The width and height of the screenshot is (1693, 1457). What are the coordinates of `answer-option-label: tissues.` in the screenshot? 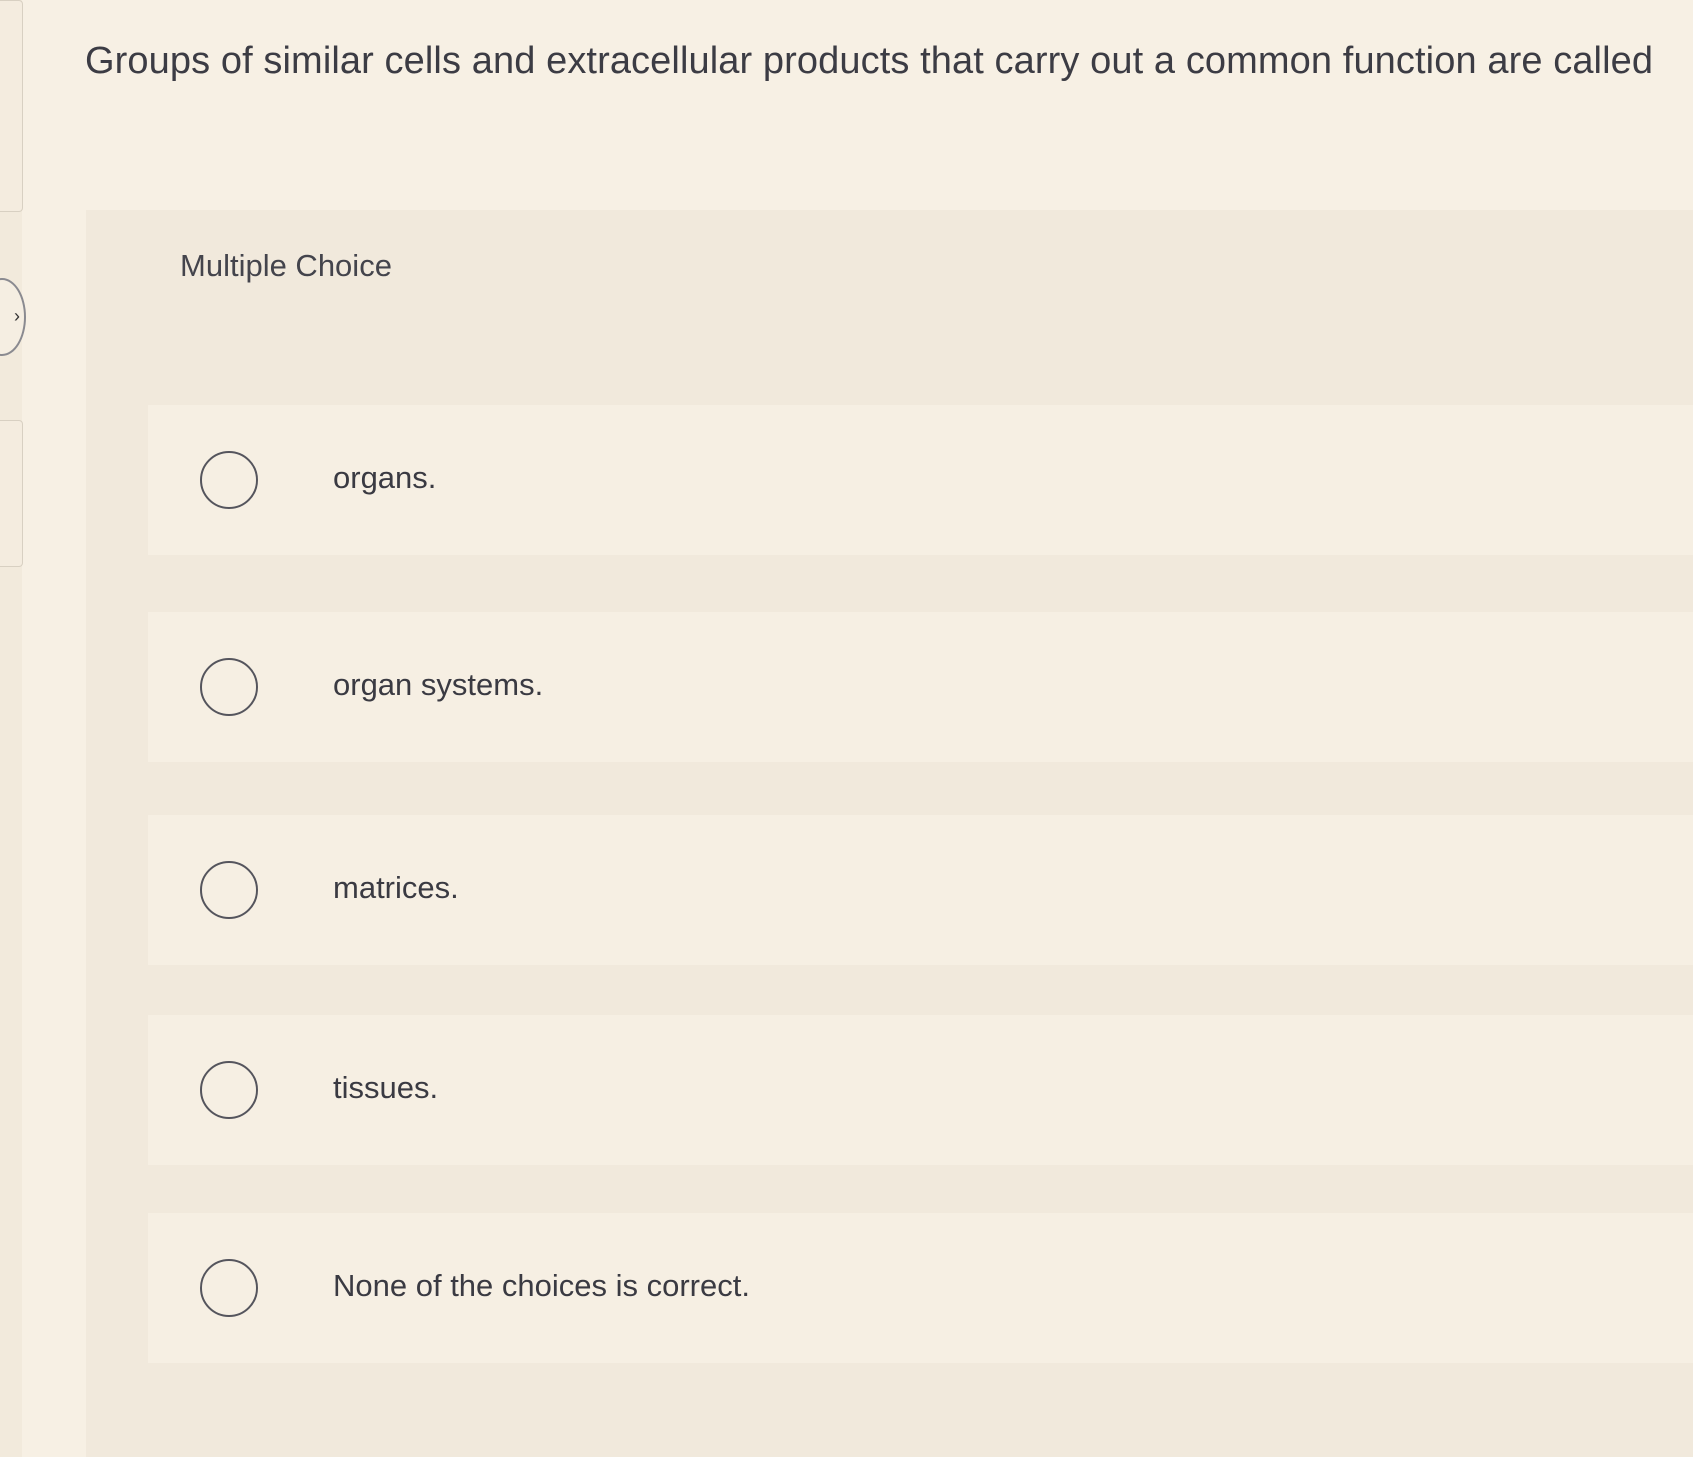 It's located at (386, 1087).